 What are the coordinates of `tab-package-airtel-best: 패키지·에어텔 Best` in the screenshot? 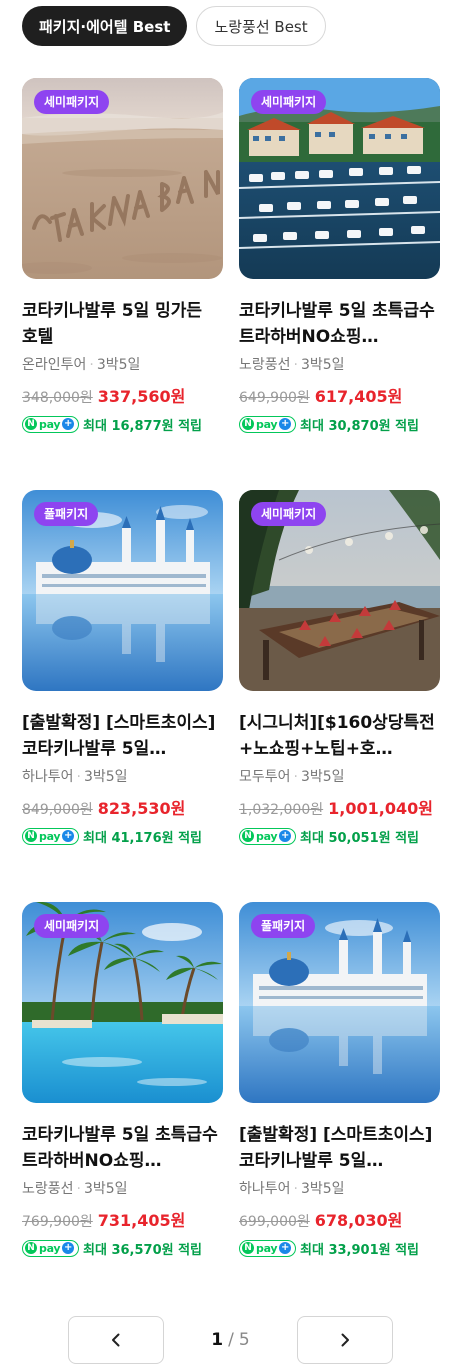 It's located at (105, 26).